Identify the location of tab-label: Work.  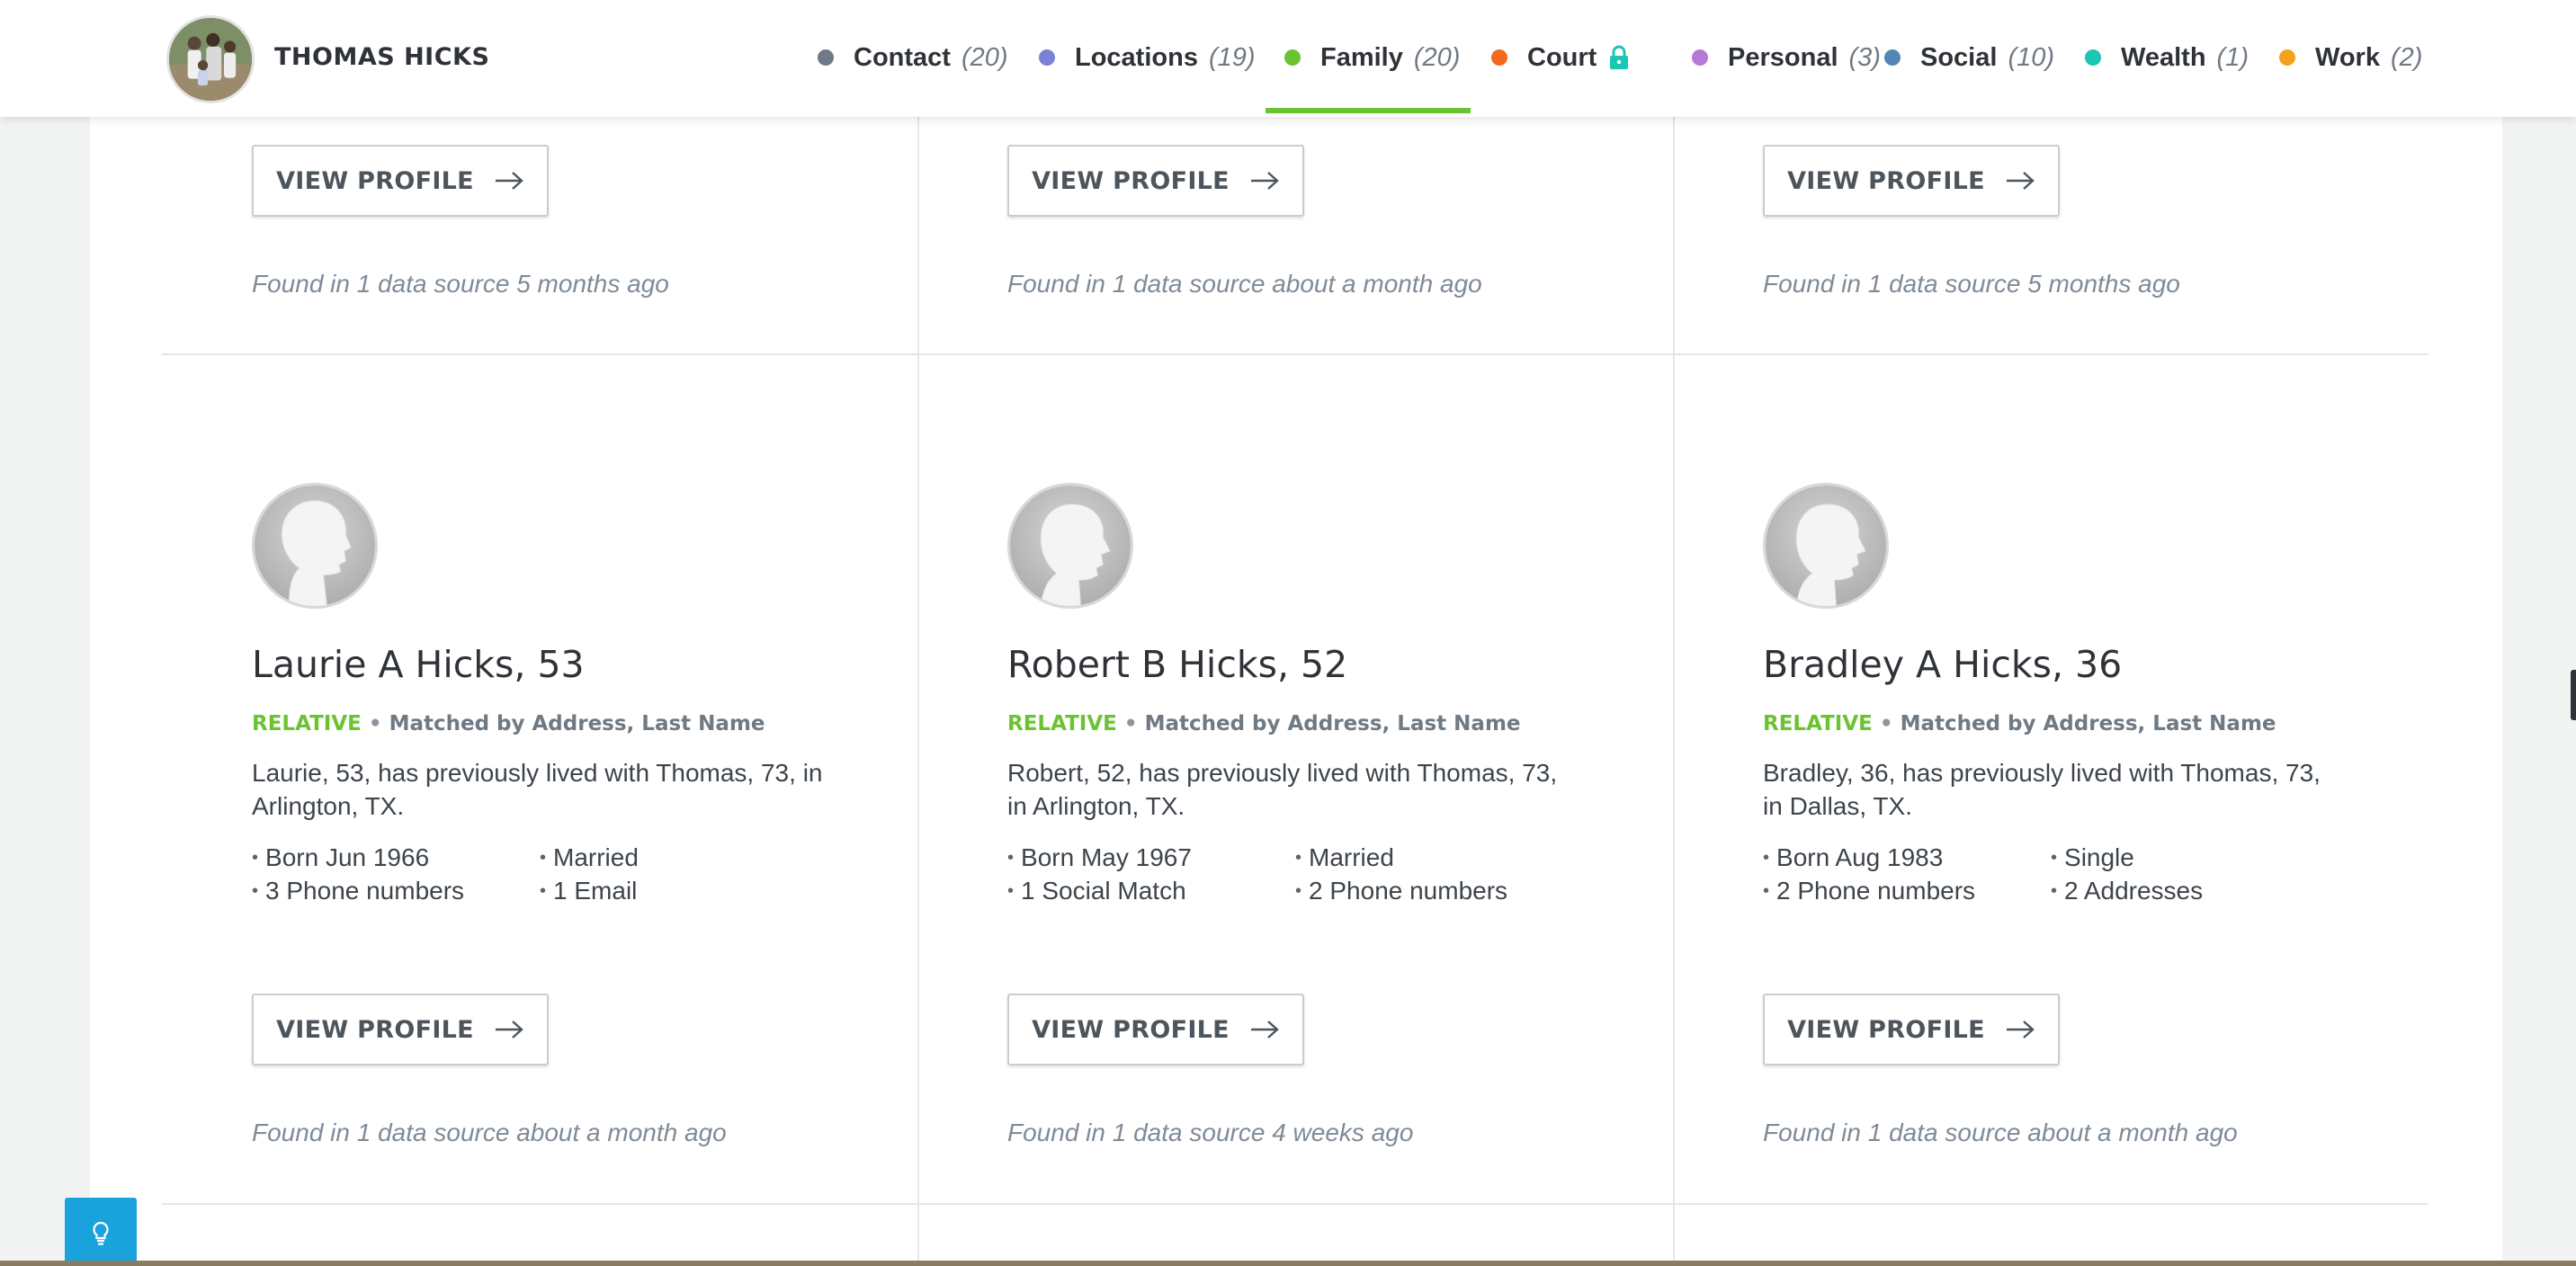
(2347, 57).